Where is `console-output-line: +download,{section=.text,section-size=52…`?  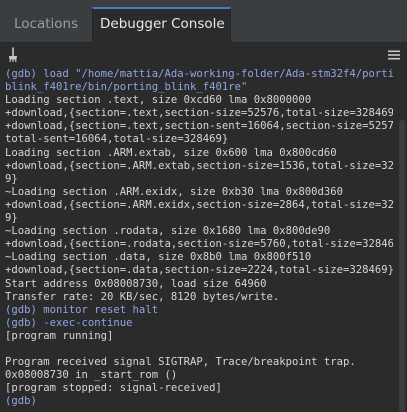
console-output-line: +download,{section=.text,section-size=52… is located at coordinates (199, 113).